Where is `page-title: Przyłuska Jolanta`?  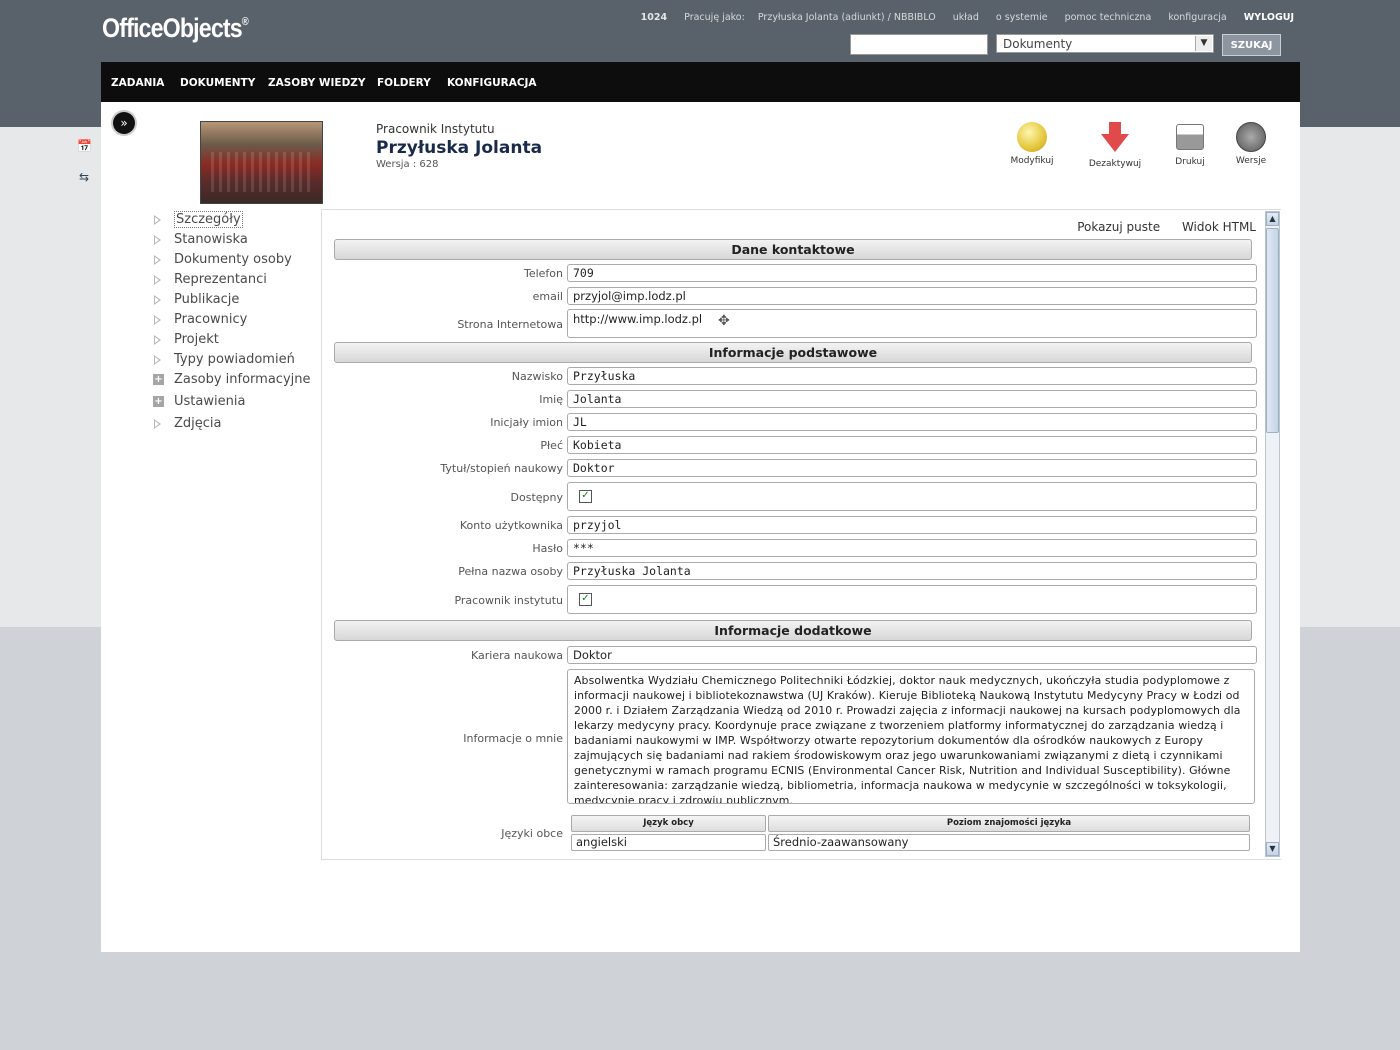
page-title: Przyłuska Jolanta is located at coordinates (459, 148).